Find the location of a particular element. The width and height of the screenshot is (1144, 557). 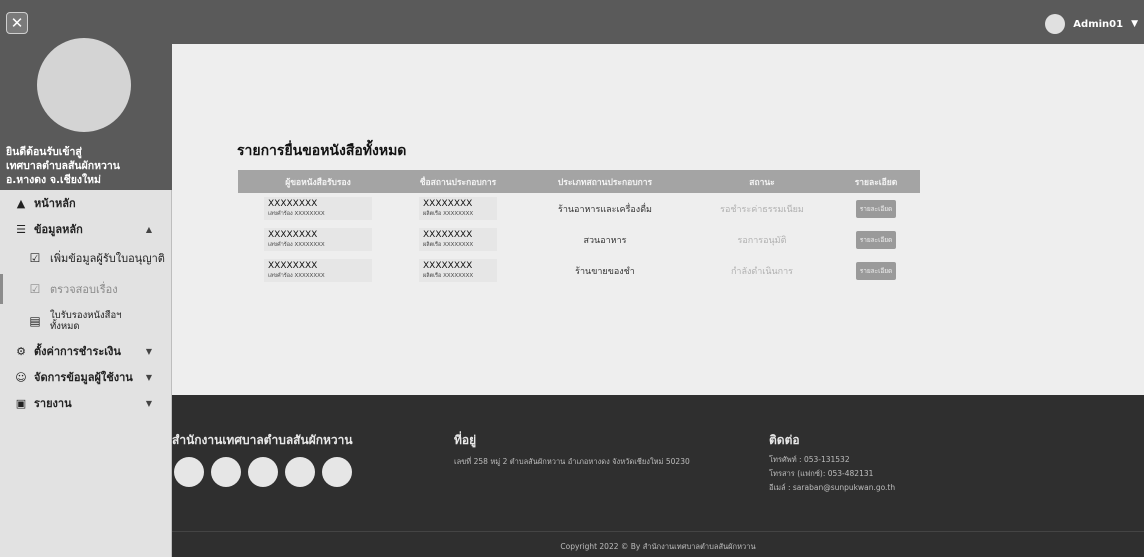

sidebar-subitem-add-applicant: ☑ เพิ่มข้อมูลผู้รับใบอนุญาติ is located at coordinates (86, 258).